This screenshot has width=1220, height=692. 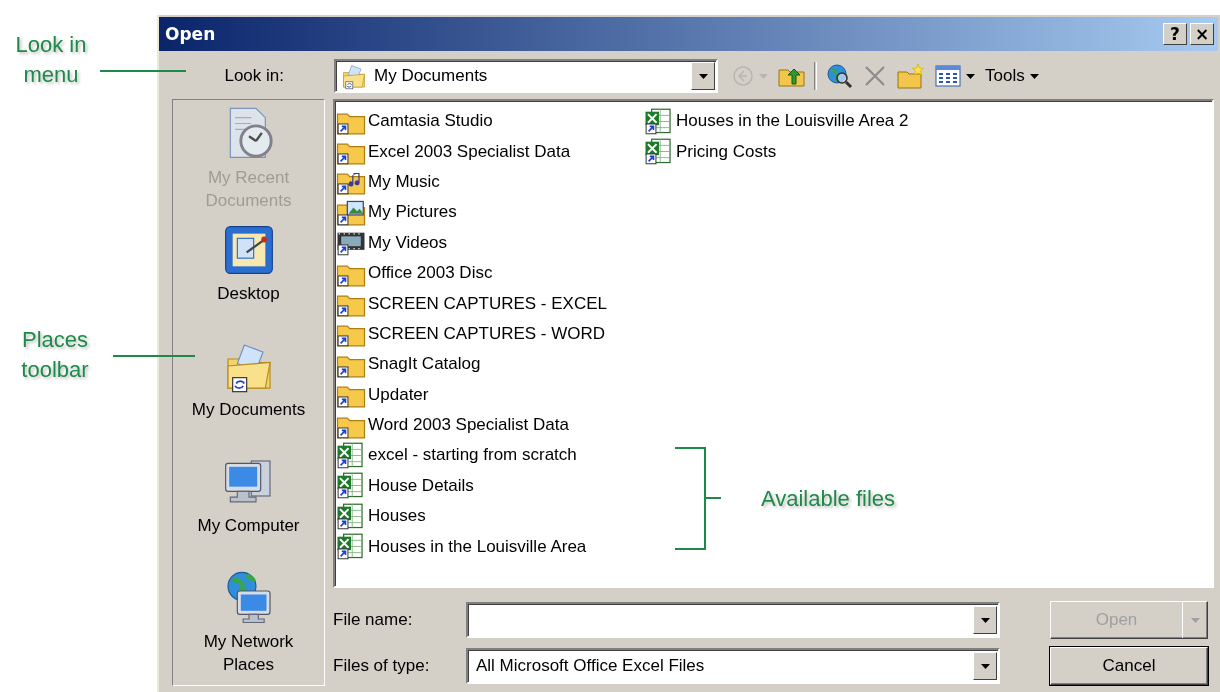 I want to click on place-item: My Computer, so click(x=248, y=510).